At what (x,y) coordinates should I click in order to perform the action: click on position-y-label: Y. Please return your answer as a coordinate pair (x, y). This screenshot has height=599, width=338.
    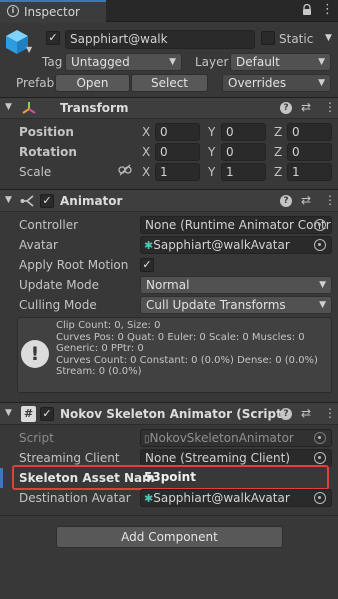
    Looking at the image, I should click on (211, 132).